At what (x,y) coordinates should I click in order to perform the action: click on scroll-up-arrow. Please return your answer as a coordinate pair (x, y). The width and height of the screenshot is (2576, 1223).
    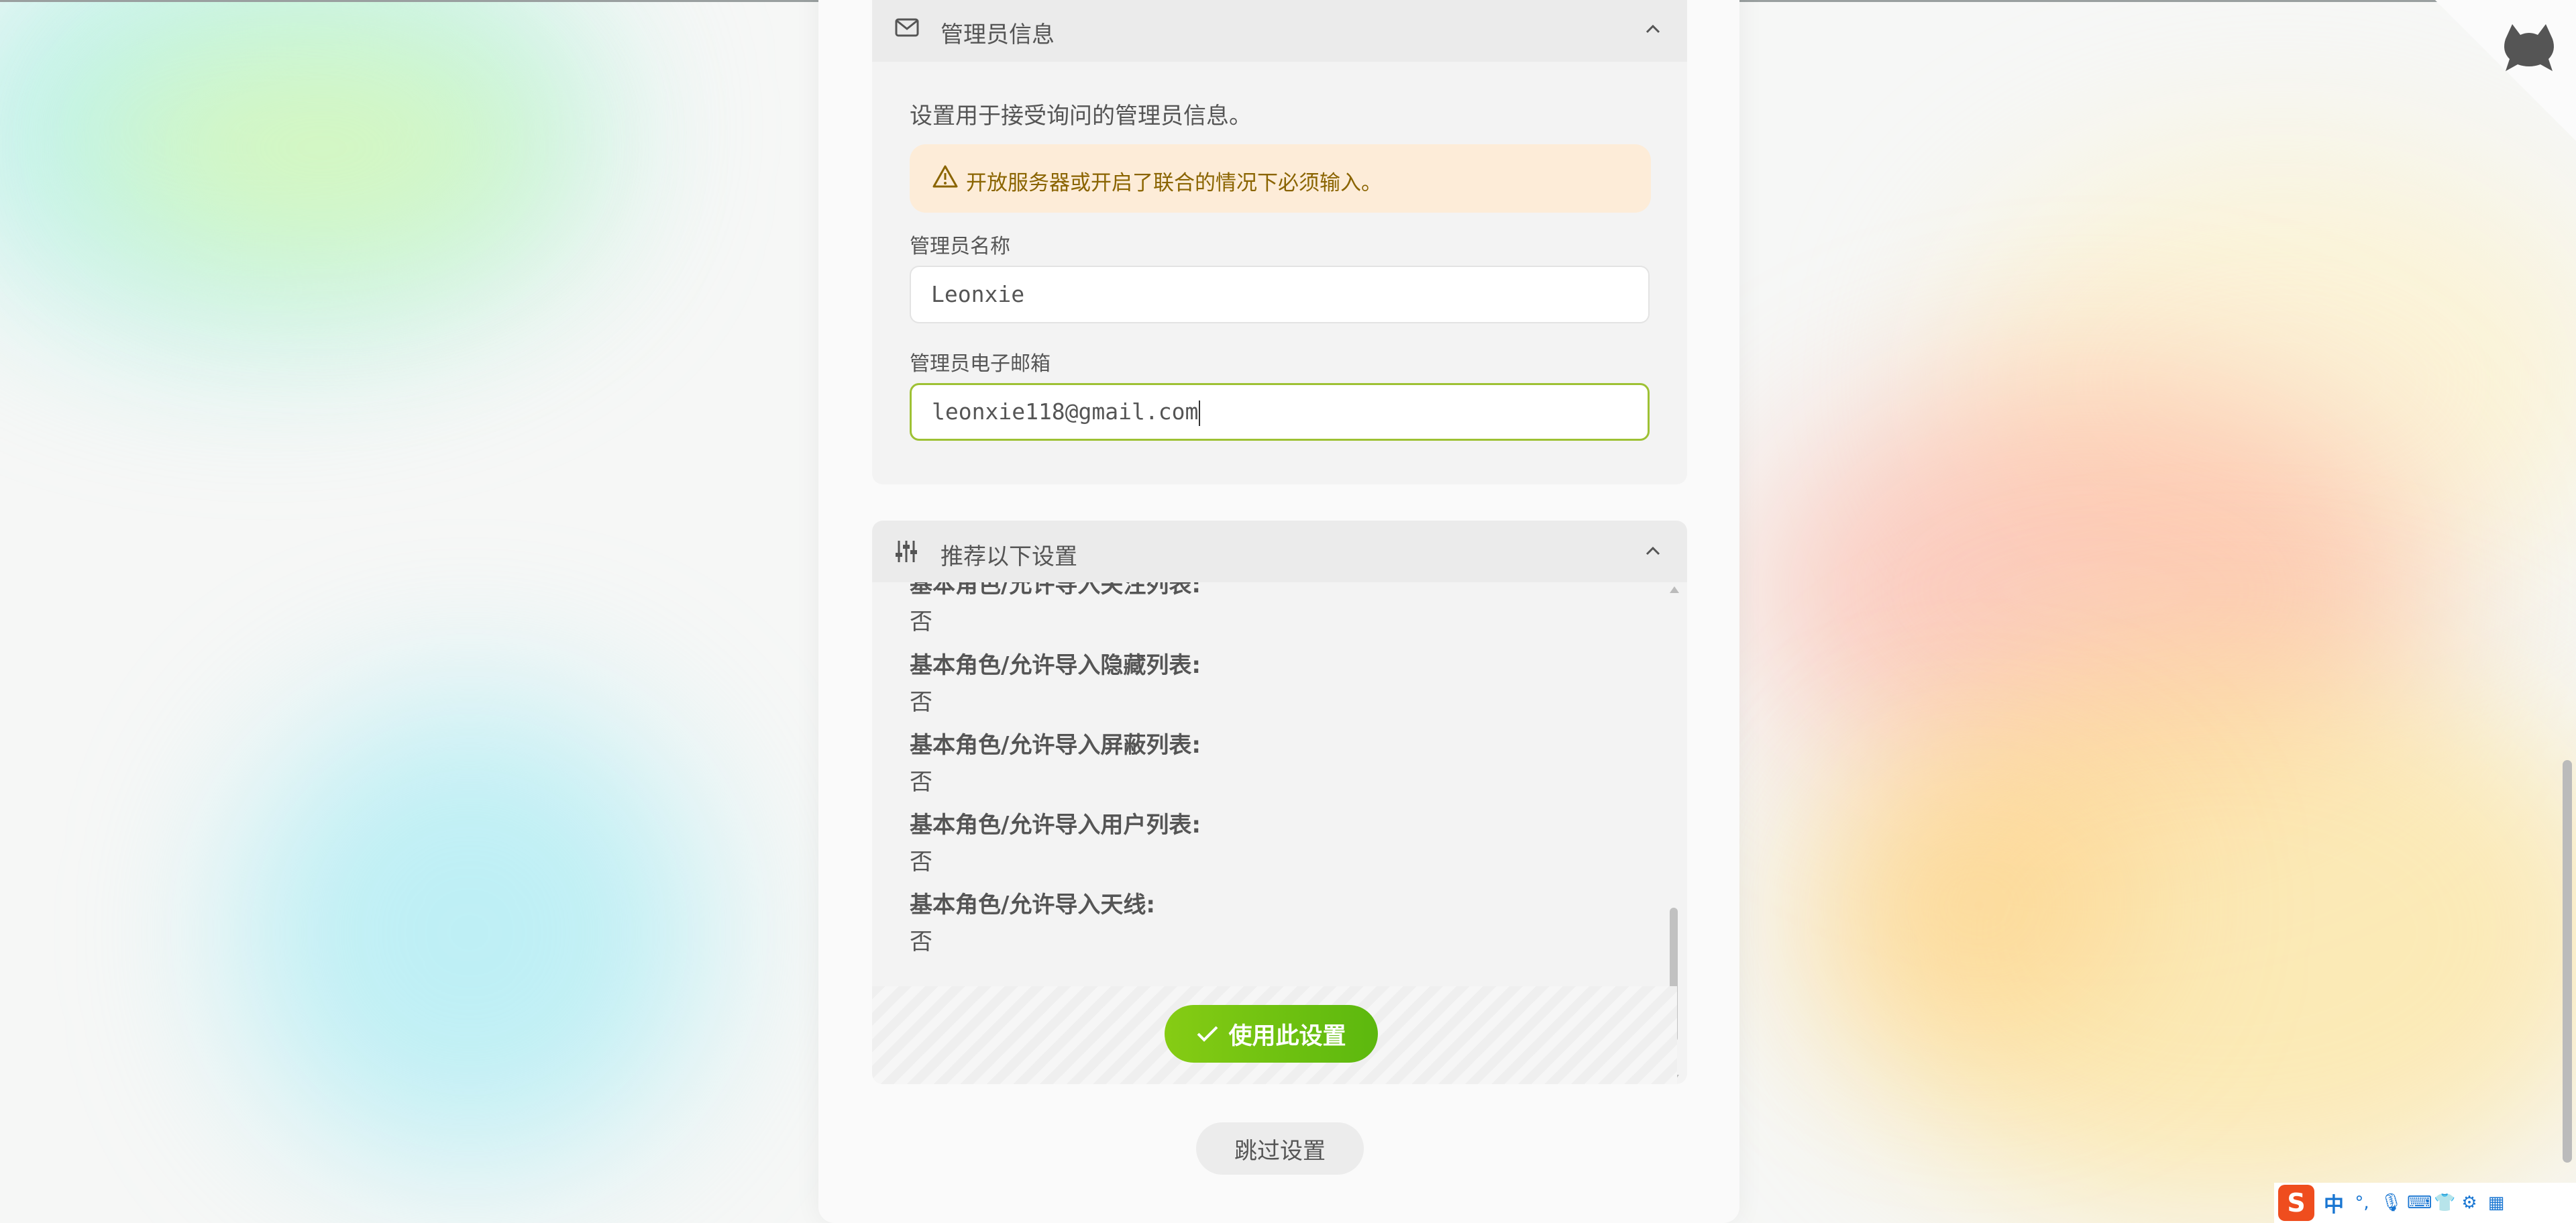
    Looking at the image, I should click on (1674, 589).